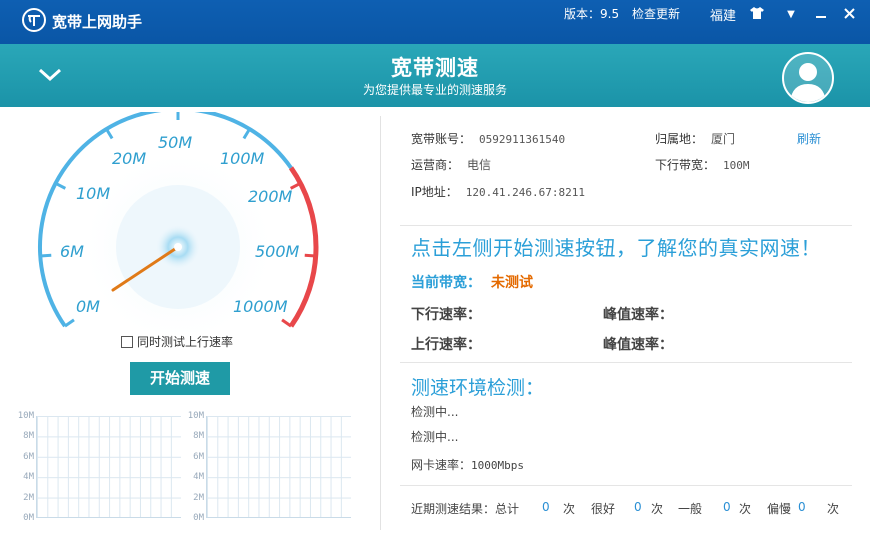  Describe the element at coordinates (638, 507) in the screenshot. I see `recent-good-count: 0` at that location.